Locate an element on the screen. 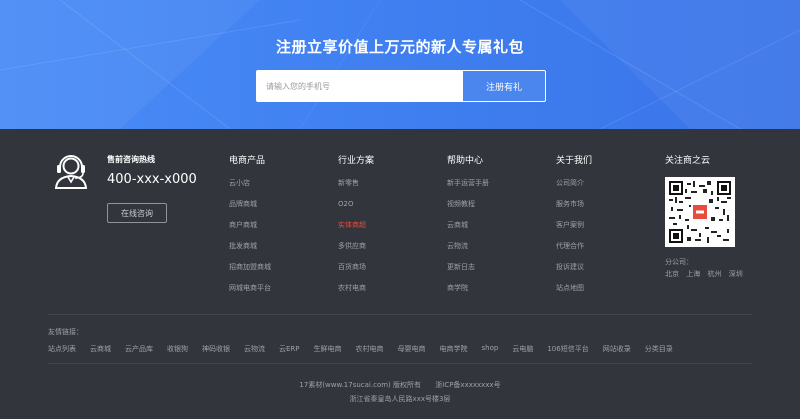 This screenshot has width=800, height=419. friend-link: 母婴电商 is located at coordinates (412, 349).